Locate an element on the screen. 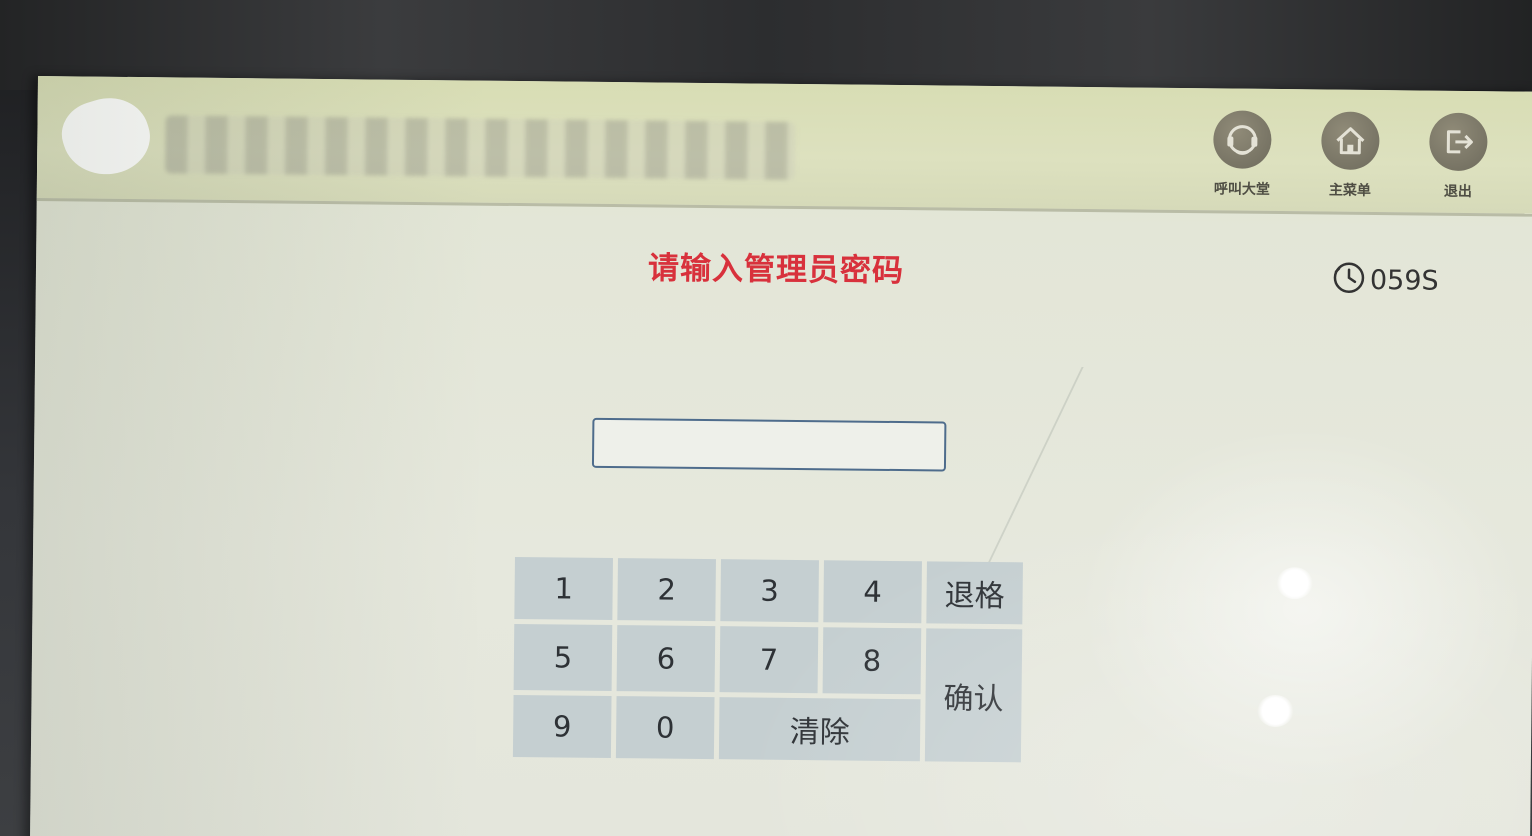 This screenshot has width=1532, height=836. main-menu-button: 主菜单 is located at coordinates (1350, 155).